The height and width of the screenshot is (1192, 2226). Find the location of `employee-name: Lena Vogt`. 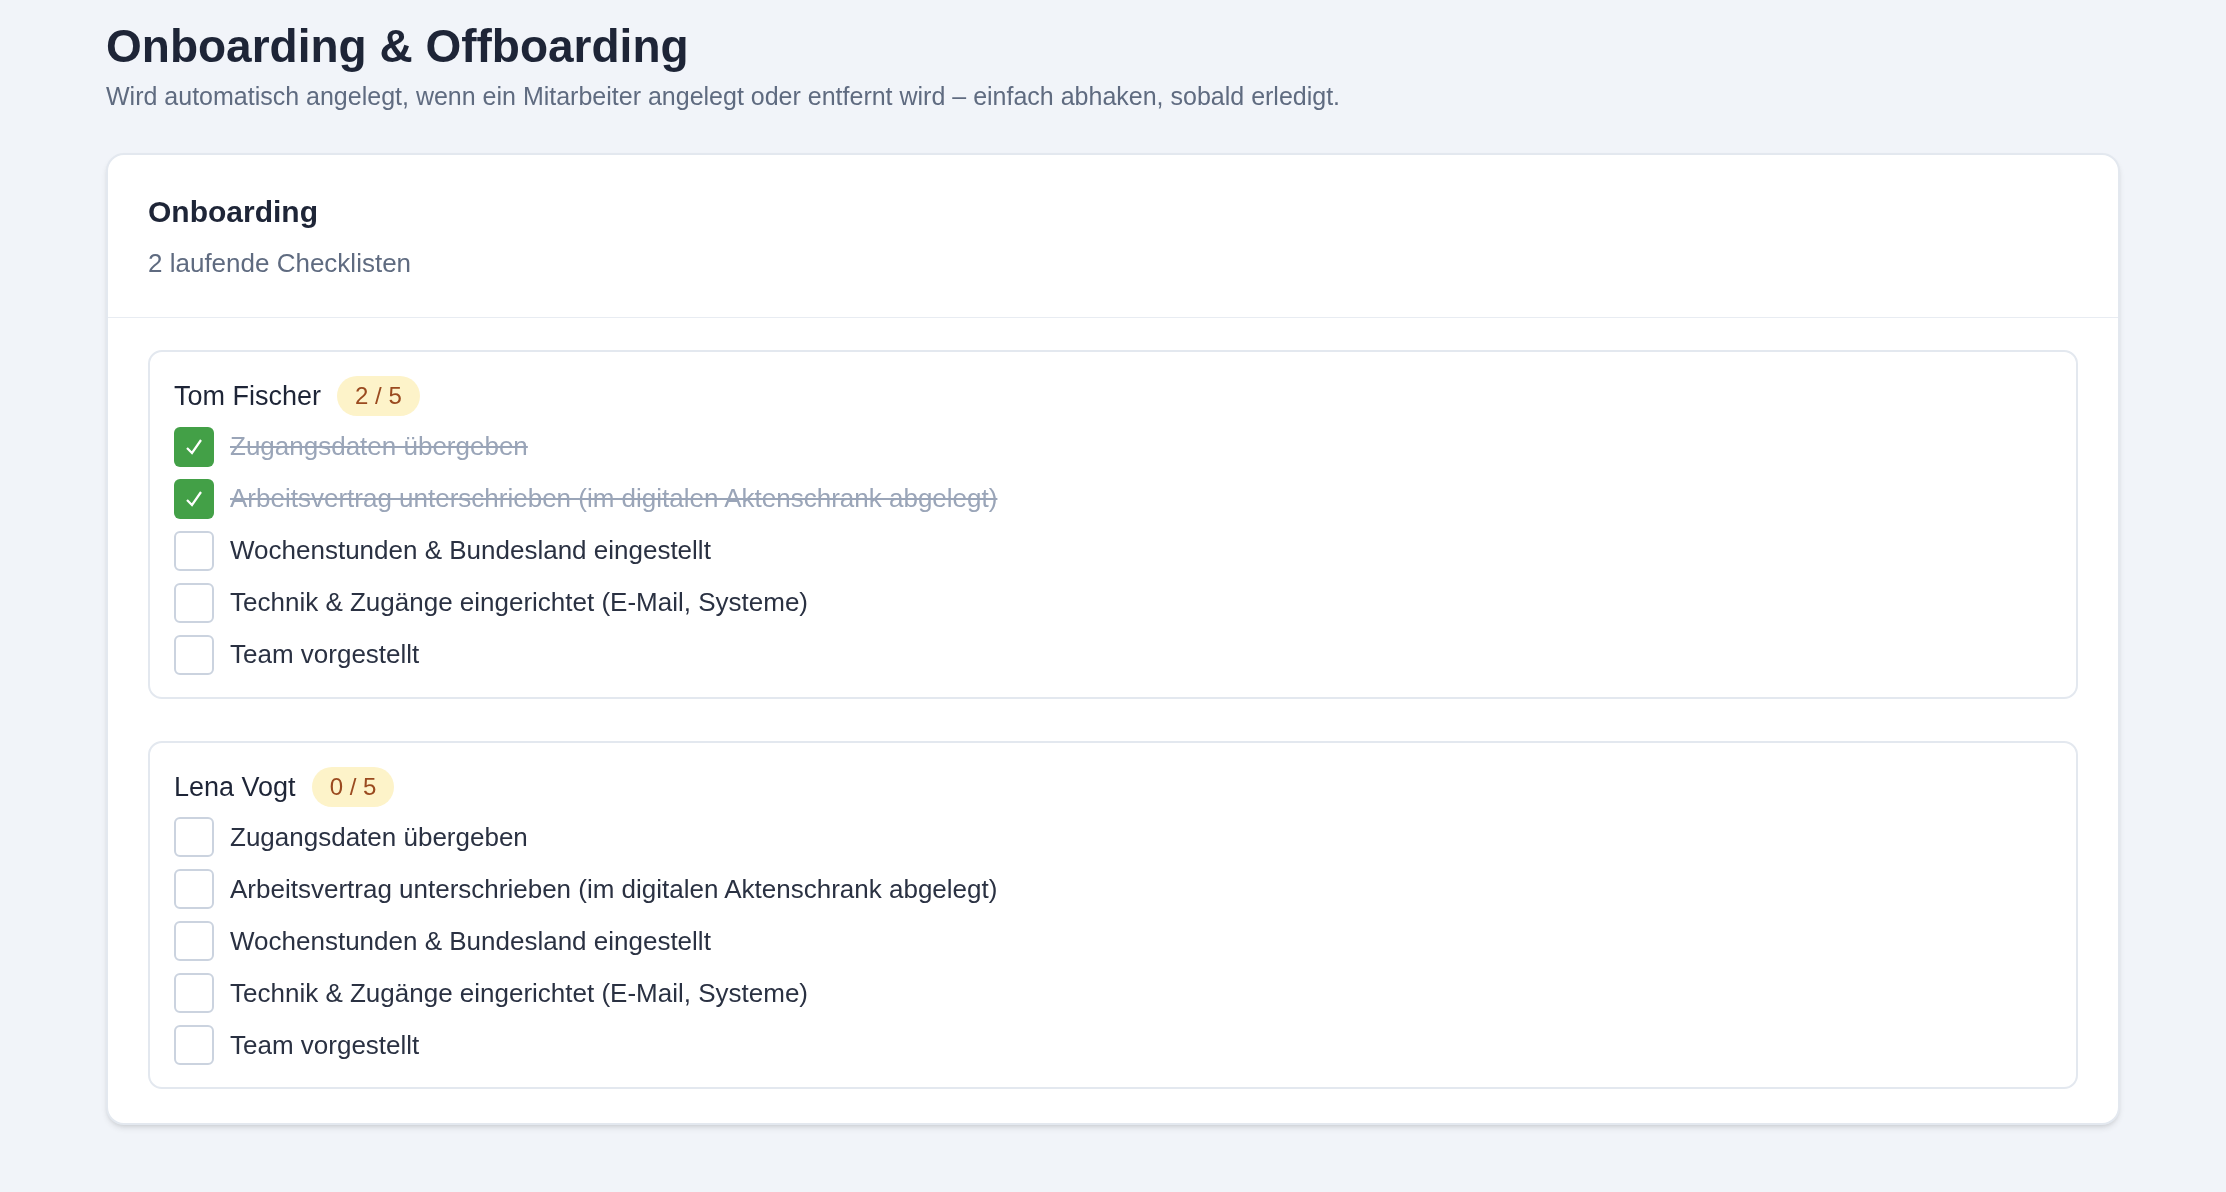

employee-name: Lena Vogt is located at coordinates (235, 787).